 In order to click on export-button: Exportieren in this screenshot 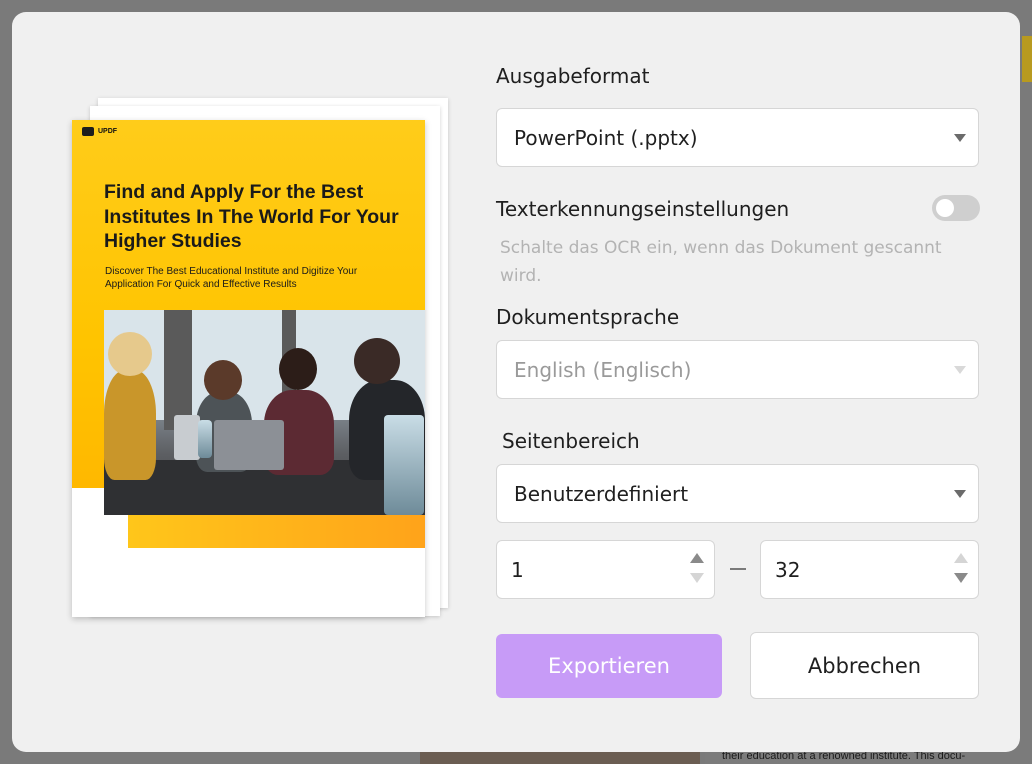, I will do `click(609, 666)`.